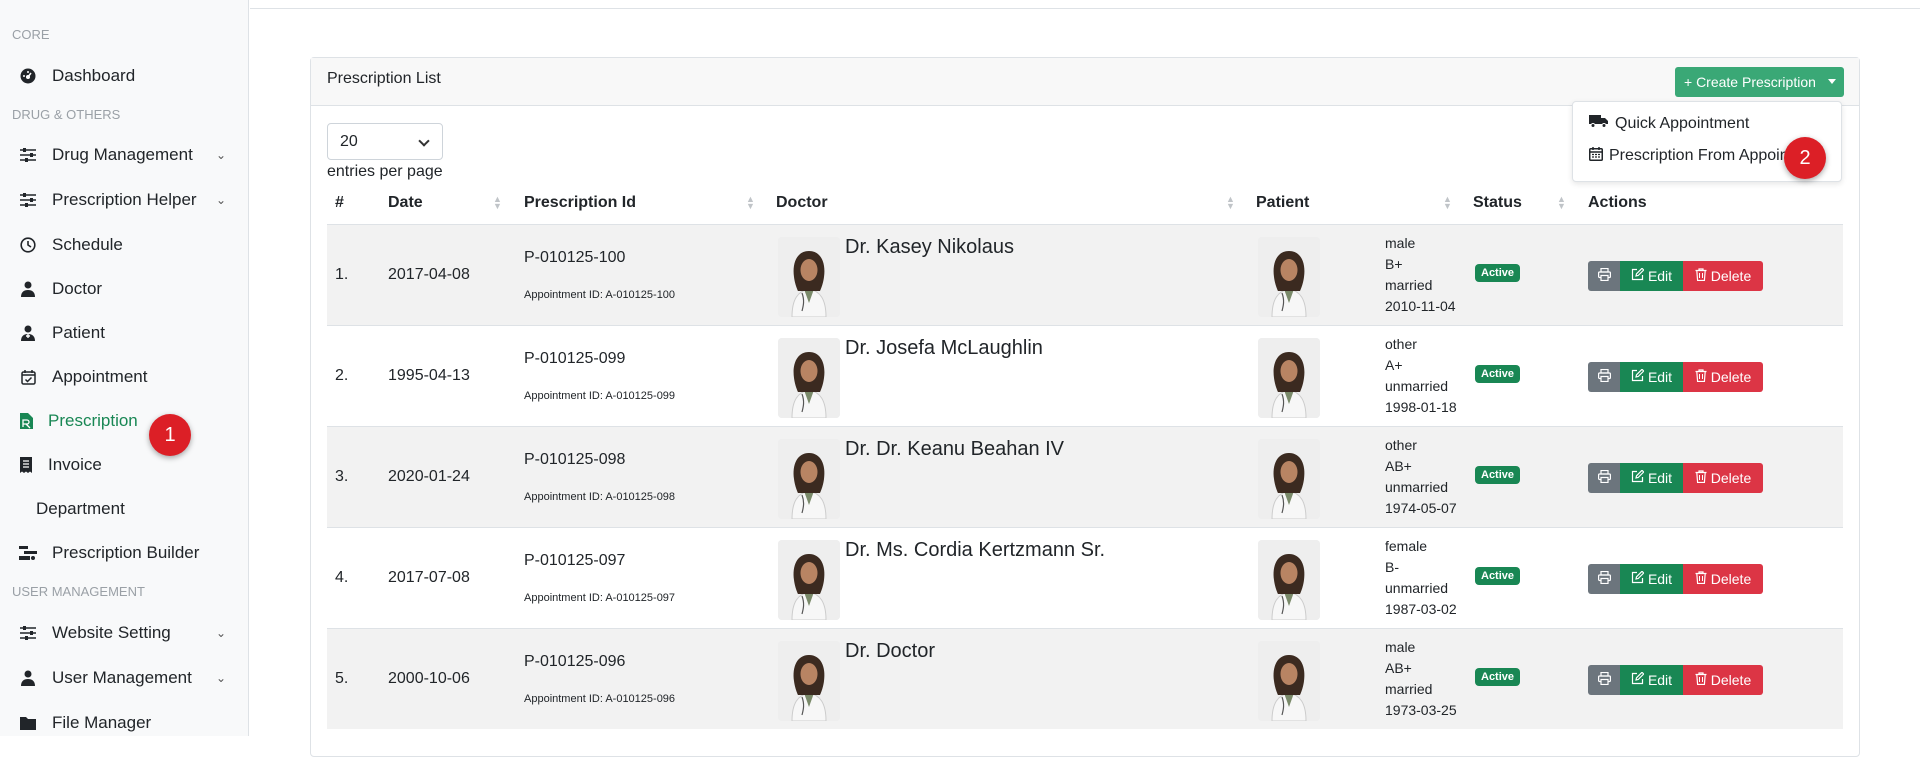 The image size is (1920, 757). What do you see at coordinates (1731, 276) in the screenshot?
I see `delete-label: Delete` at bounding box center [1731, 276].